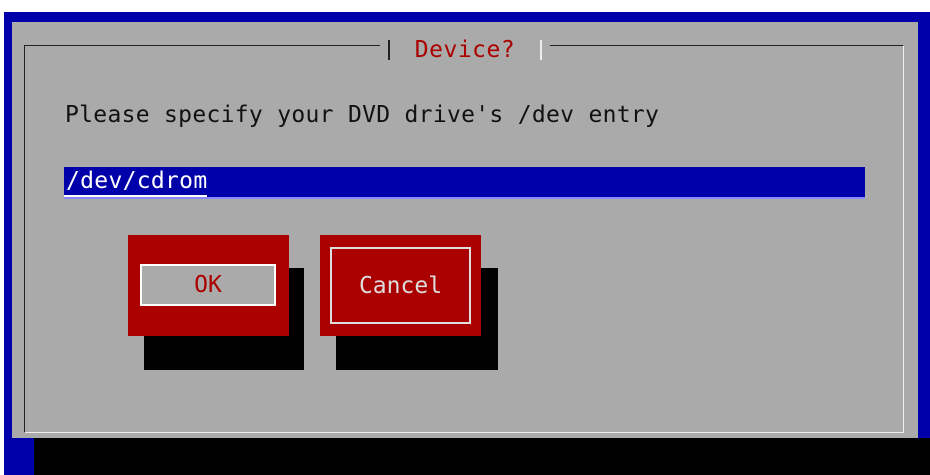 This screenshot has height=475, width=930. What do you see at coordinates (136, 182) in the screenshot?
I see `device-path-value: /dev/cdrom` at bounding box center [136, 182].